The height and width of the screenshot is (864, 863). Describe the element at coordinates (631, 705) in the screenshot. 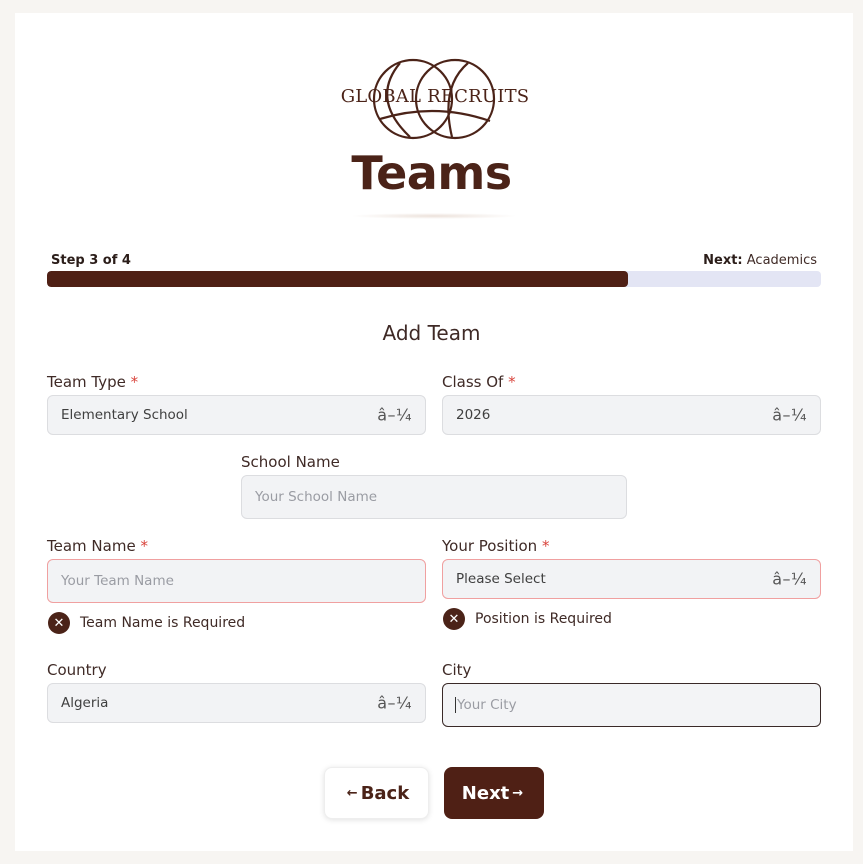

I see `city-input: Your City` at that location.